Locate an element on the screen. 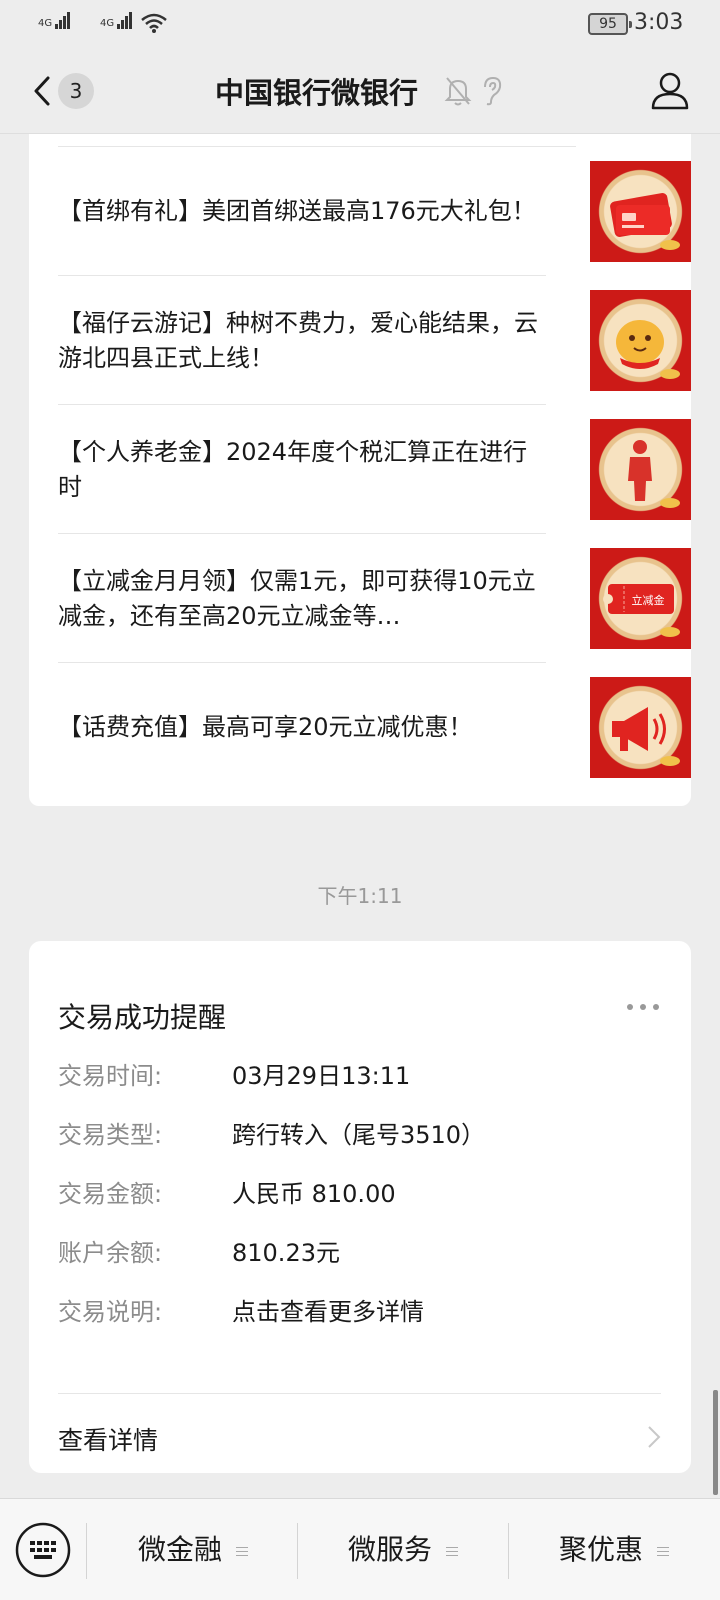  field-value: 跨行转入（尾号3510） is located at coordinates (359, 1135).